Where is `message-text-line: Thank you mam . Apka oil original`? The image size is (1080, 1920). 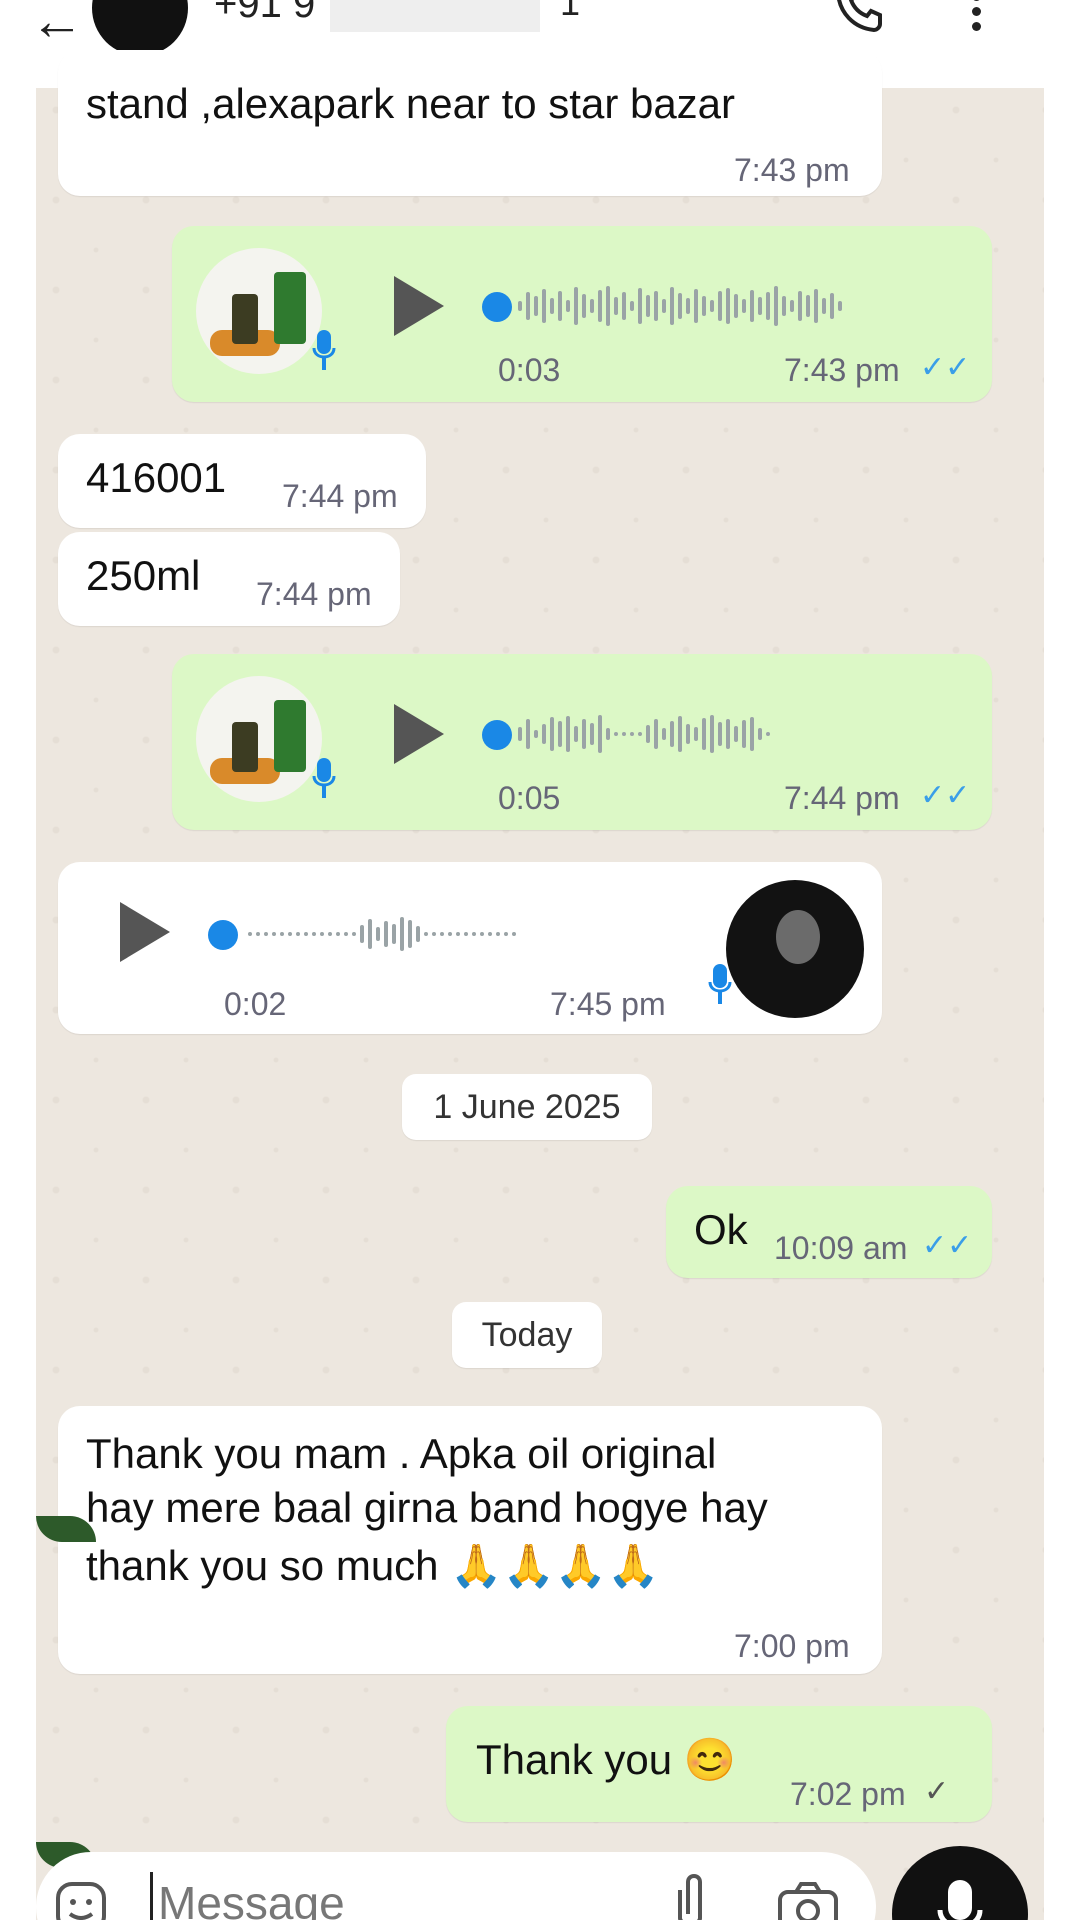
message-text-line: Thank you mam . Apka oil original is located at coordinates (401, 1453).